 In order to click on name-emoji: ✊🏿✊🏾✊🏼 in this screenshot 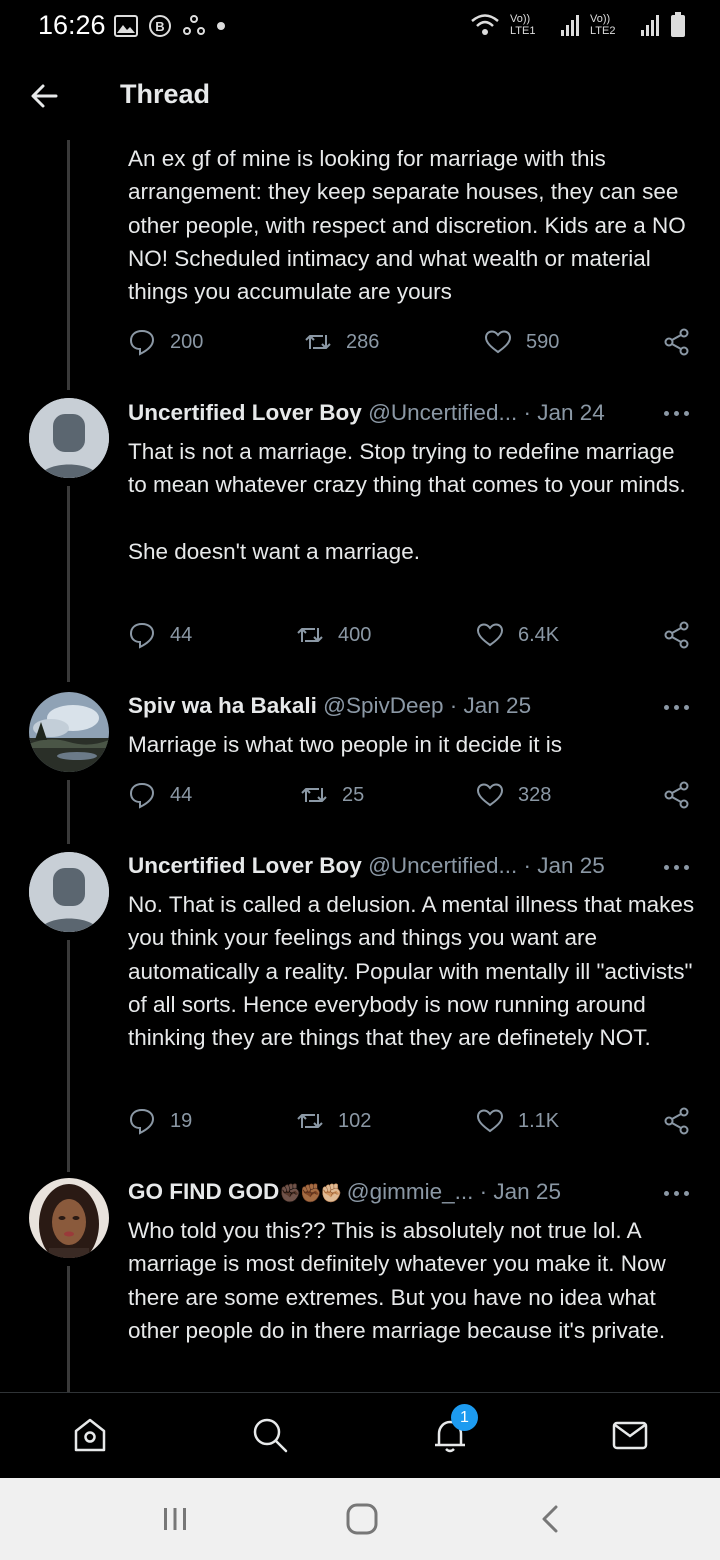, I will do `click(310, 1193)`.